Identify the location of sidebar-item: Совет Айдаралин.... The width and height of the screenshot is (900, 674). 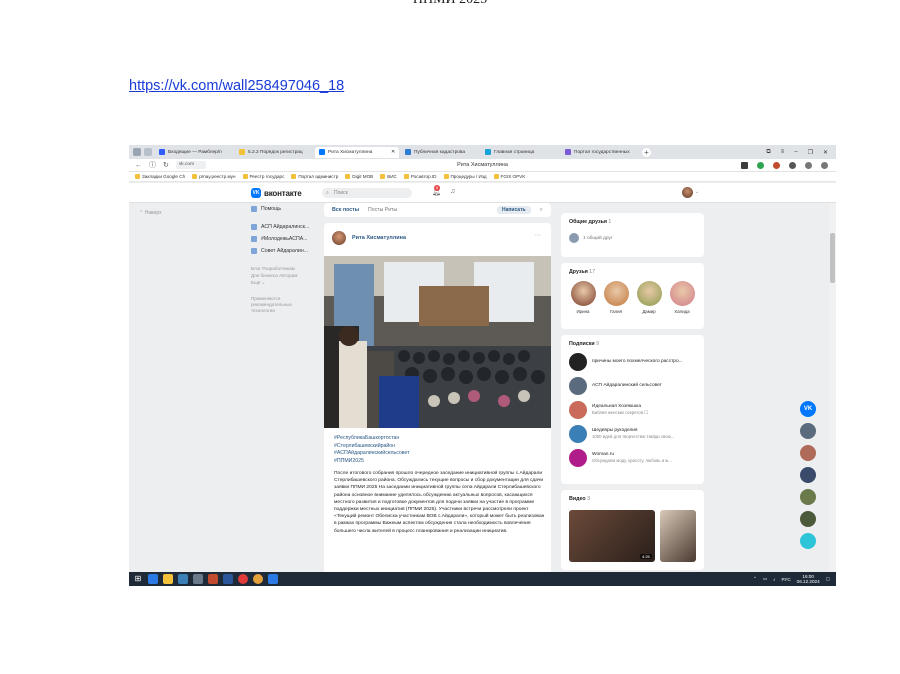
(286, 251).